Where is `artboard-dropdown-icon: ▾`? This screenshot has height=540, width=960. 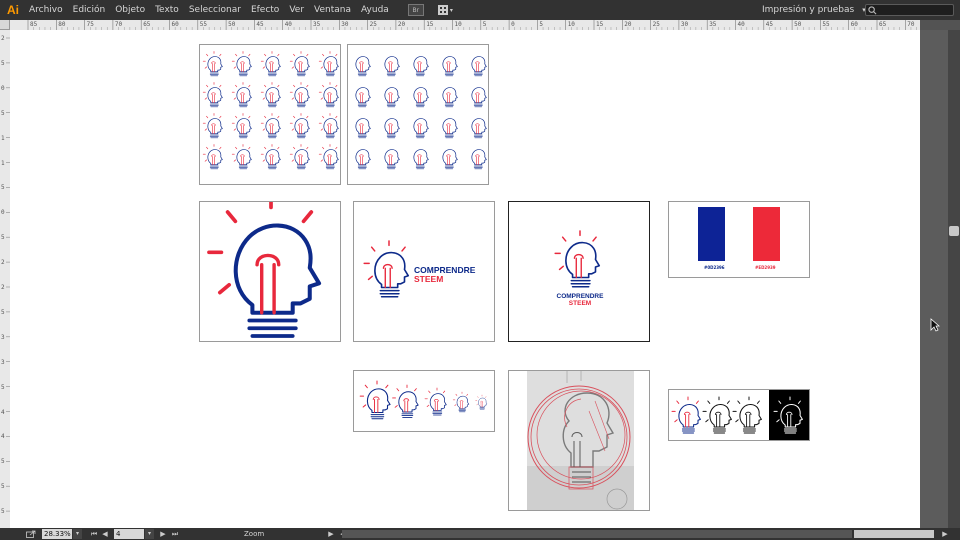 artboard-dropdown-icon: ▾ is located at coordinates (149, 534).